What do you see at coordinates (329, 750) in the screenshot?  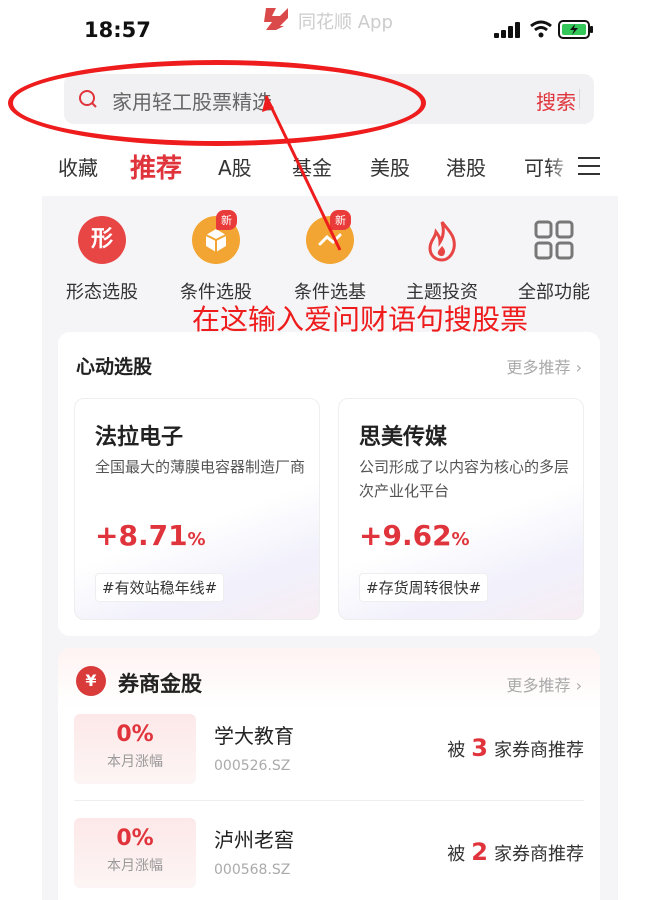 I see `list-item: 0% 本月涨幅 学大教育 000526.SZ 被 3 家券商推荐` at bounding box center [329, 750].